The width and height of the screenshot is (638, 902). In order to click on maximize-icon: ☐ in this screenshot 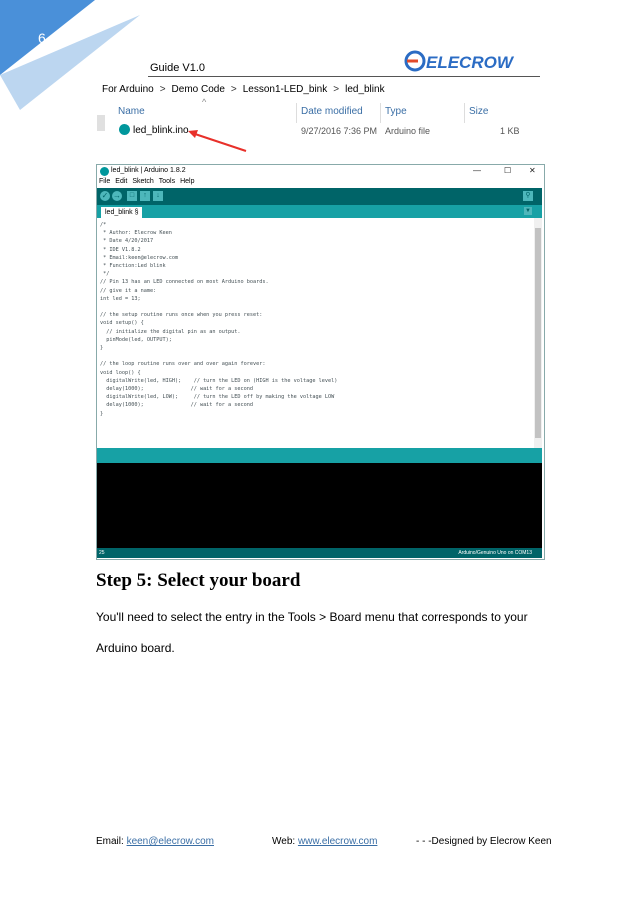, I will do `click(507, 170)`.